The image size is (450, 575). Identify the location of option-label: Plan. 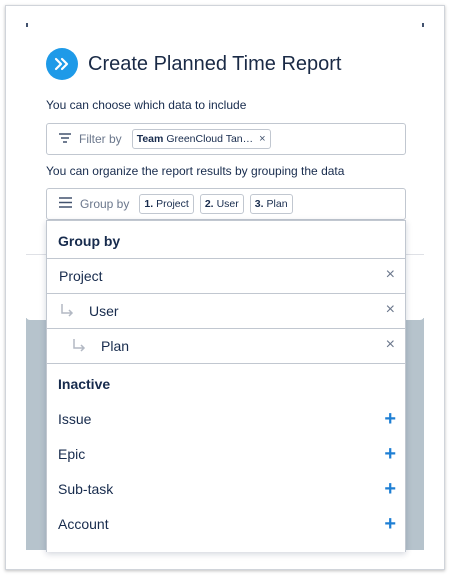
(115, 346).